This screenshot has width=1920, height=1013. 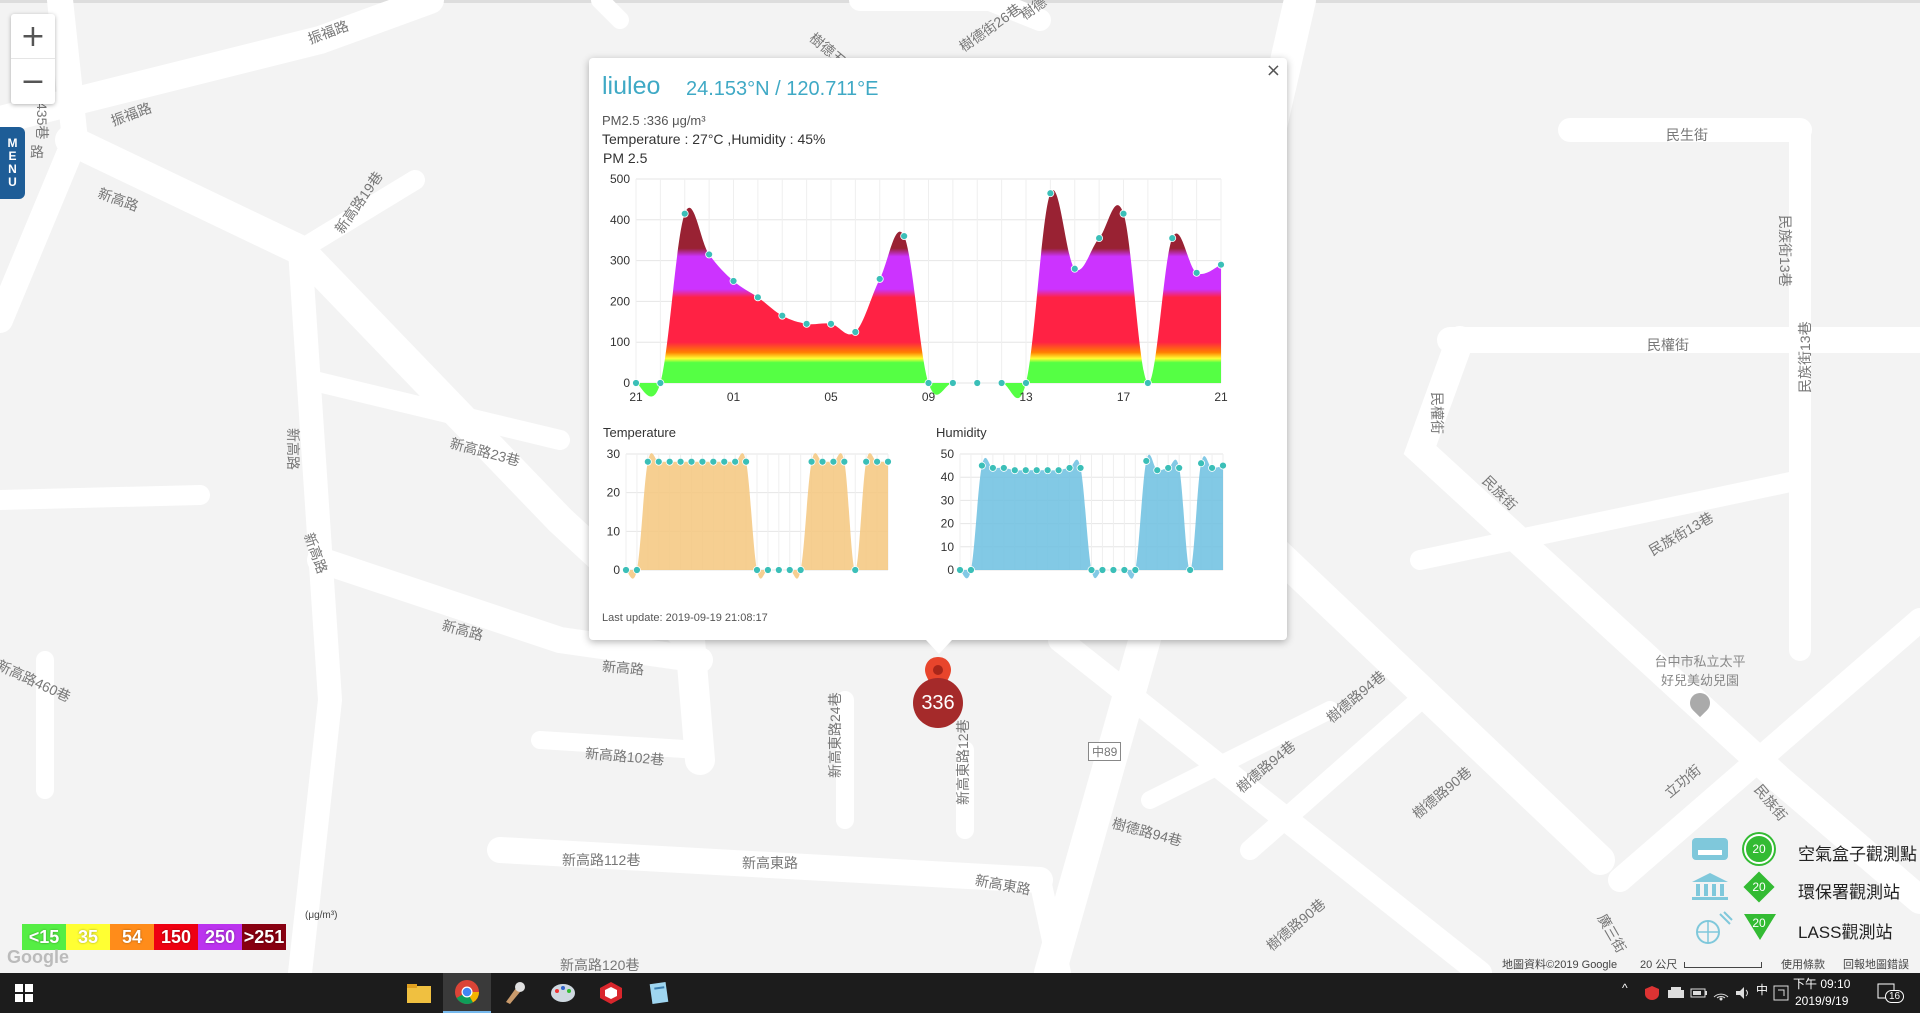 What do you see at coordinates (1781, 993) in the screenshot?
I see `input-mode-icon` at bounding box center [1781, 993].